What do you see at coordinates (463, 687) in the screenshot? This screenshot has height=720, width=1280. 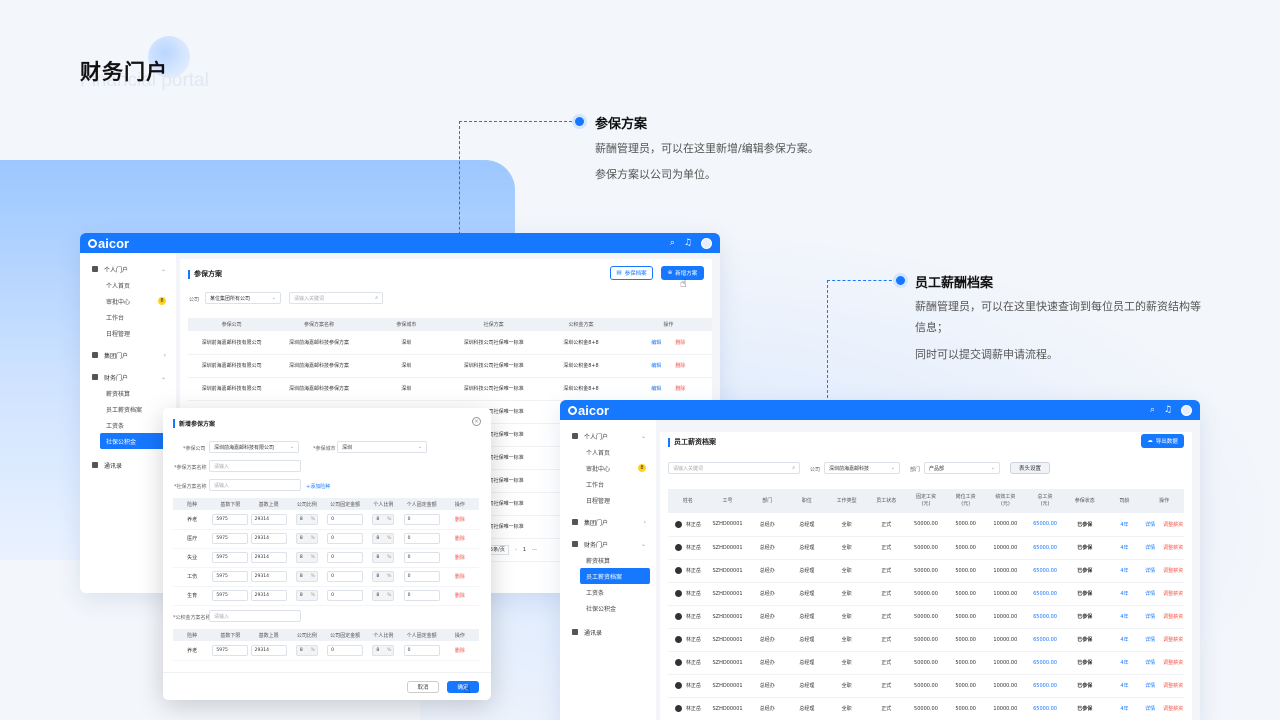 I see `confirm-button: 确定` at bounding box center [463, 687].